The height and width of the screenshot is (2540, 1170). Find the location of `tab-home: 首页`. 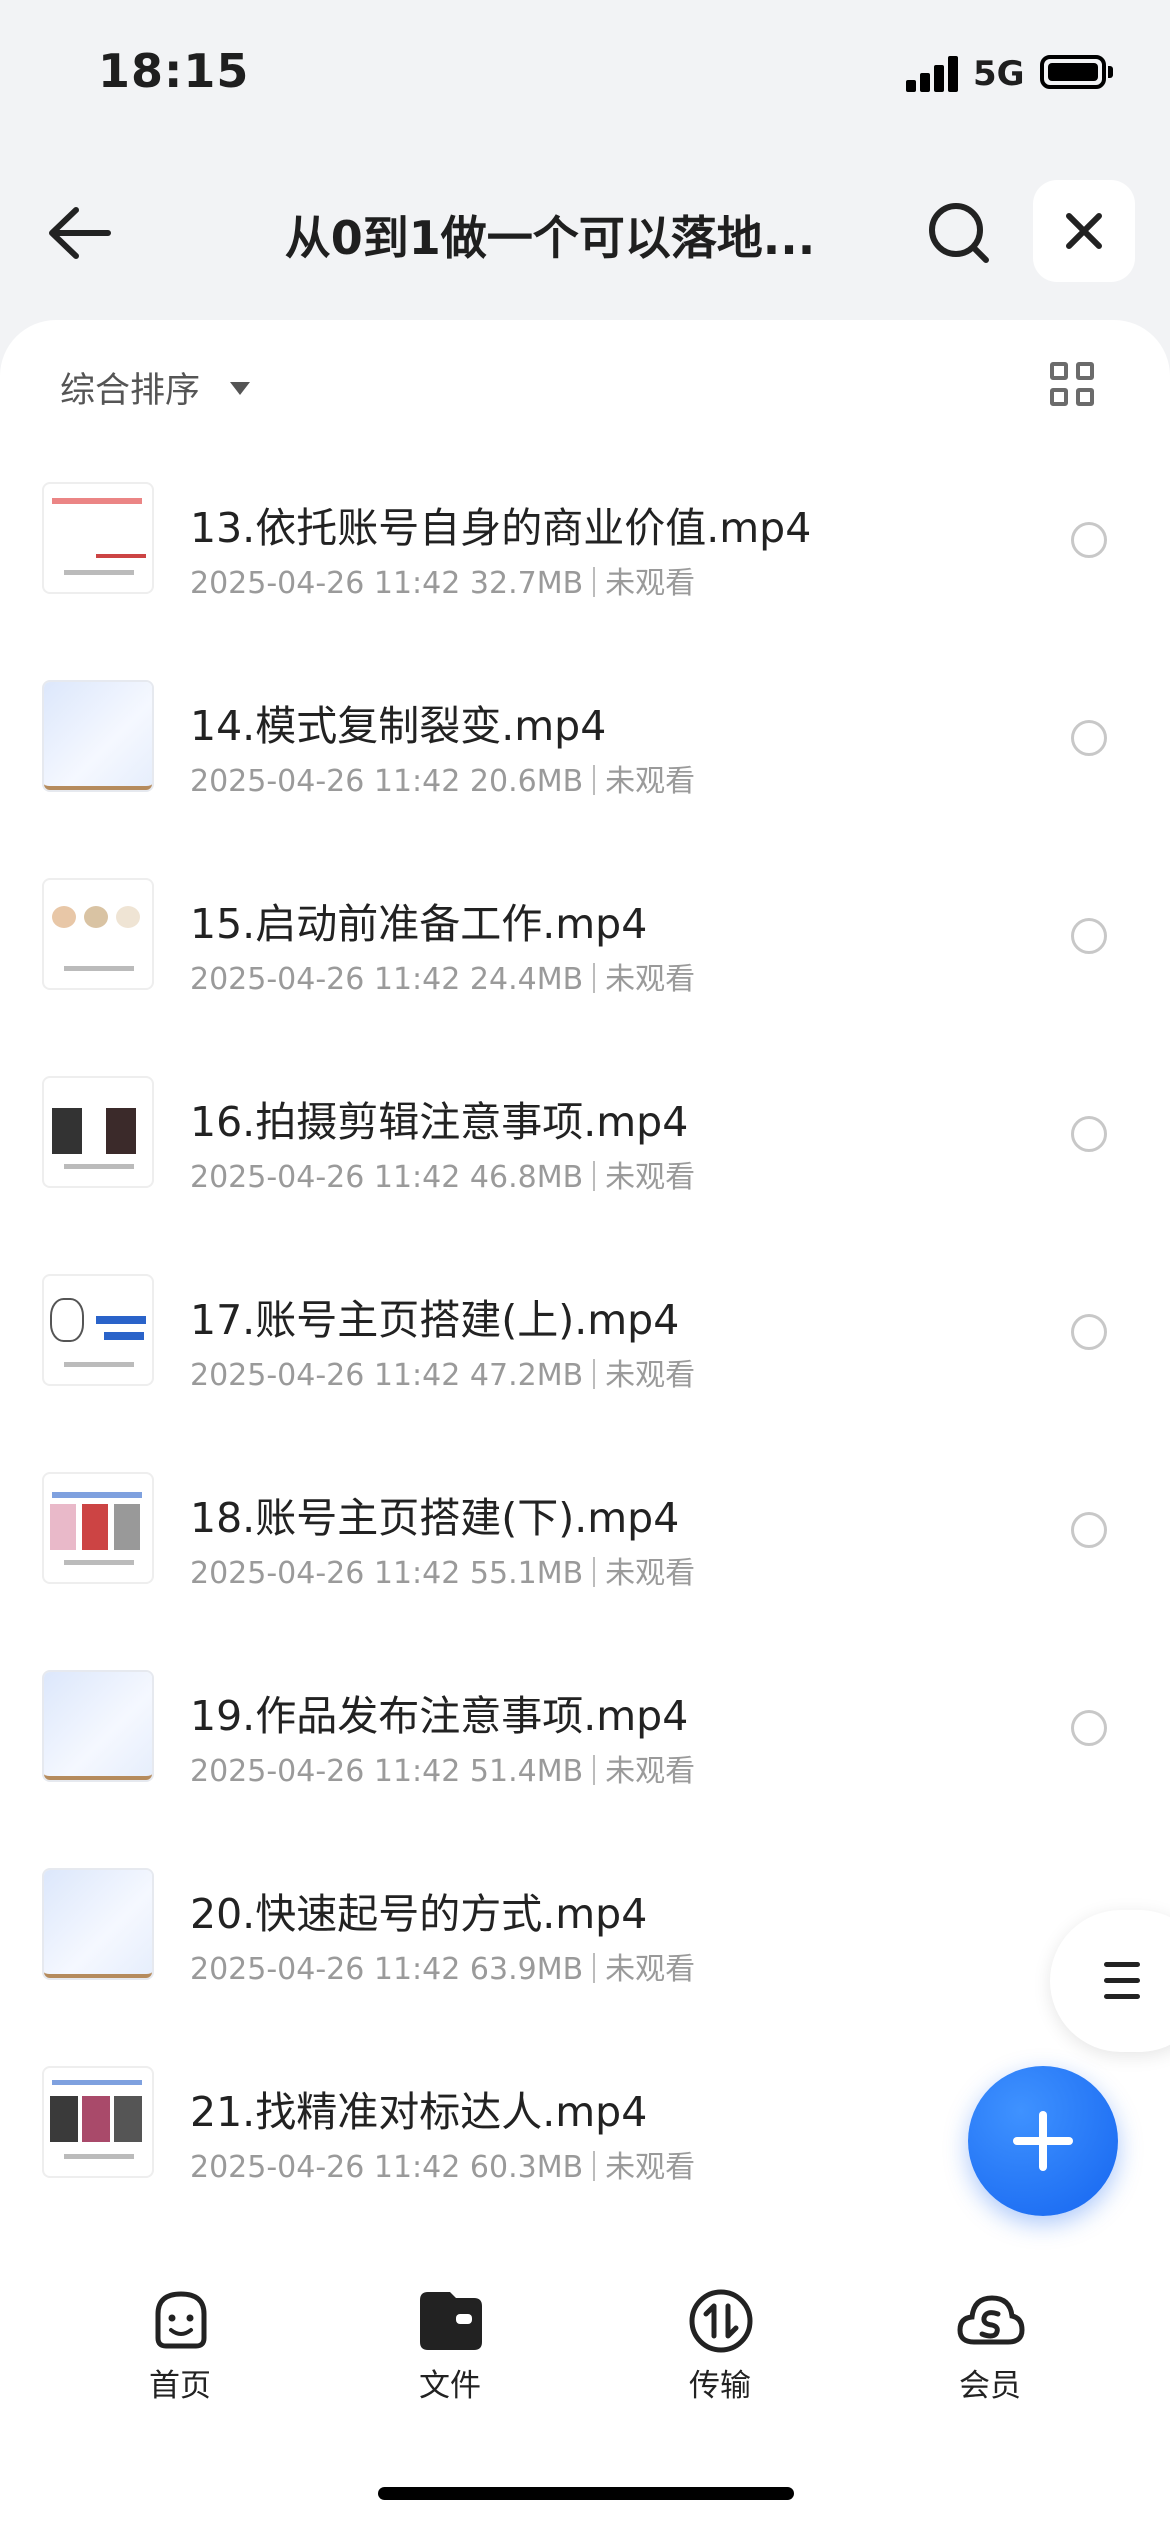

tab-home: 首页 is located at coordinates (180, 2345).